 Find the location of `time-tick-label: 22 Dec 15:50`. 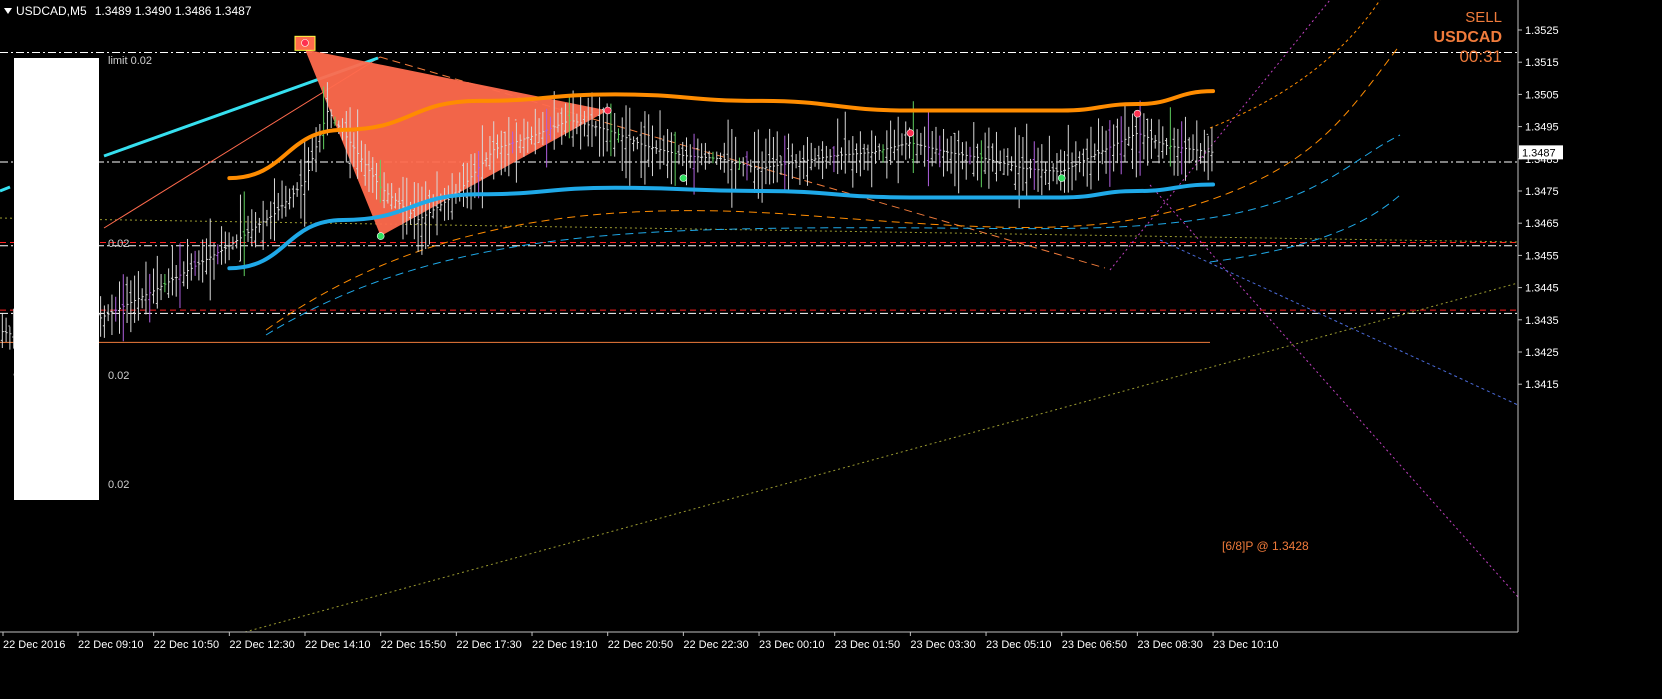

time-tick-label: 22 Dec 15:50 is located at coordinates (413, 645).